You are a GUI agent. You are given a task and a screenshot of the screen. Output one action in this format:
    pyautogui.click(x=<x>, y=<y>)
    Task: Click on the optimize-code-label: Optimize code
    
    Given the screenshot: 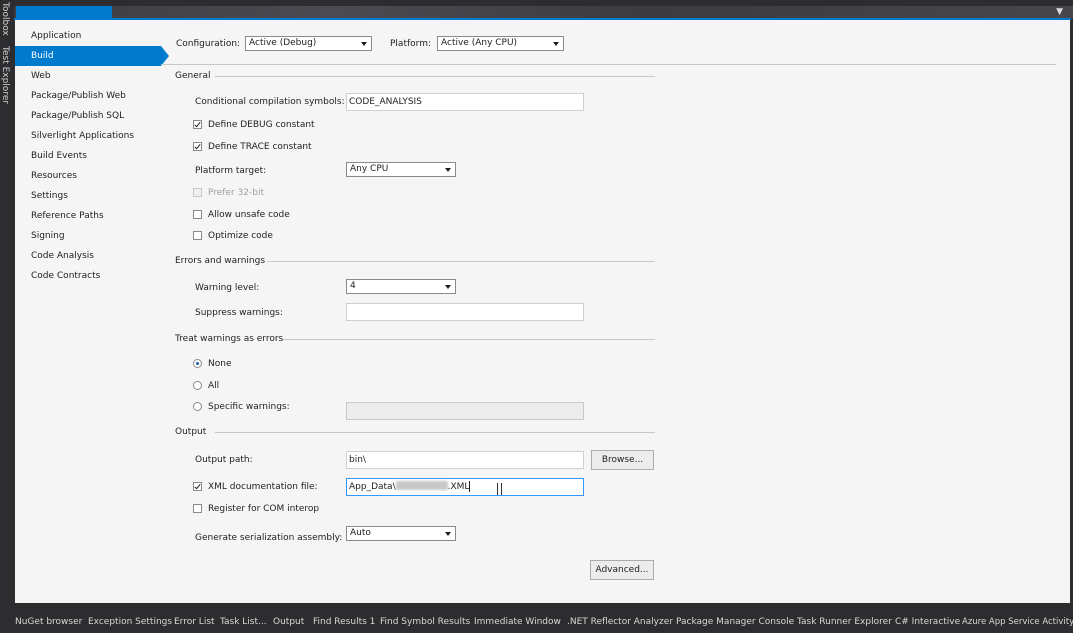 What is the action you would take?
    pyautogui.click(x=240, y=236)
    